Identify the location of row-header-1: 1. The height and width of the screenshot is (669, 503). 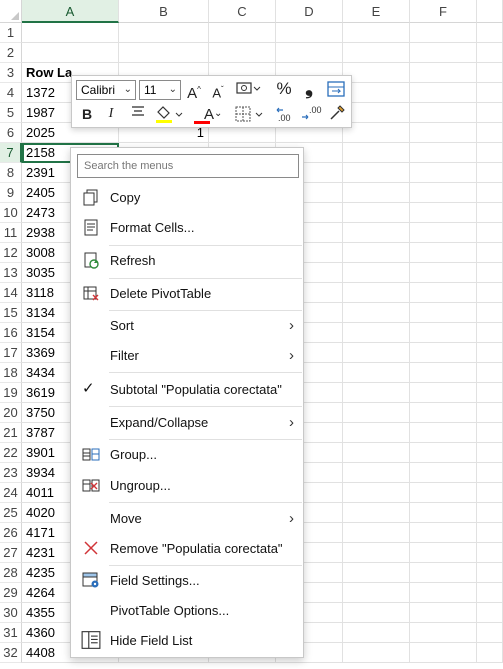
(11, 33).